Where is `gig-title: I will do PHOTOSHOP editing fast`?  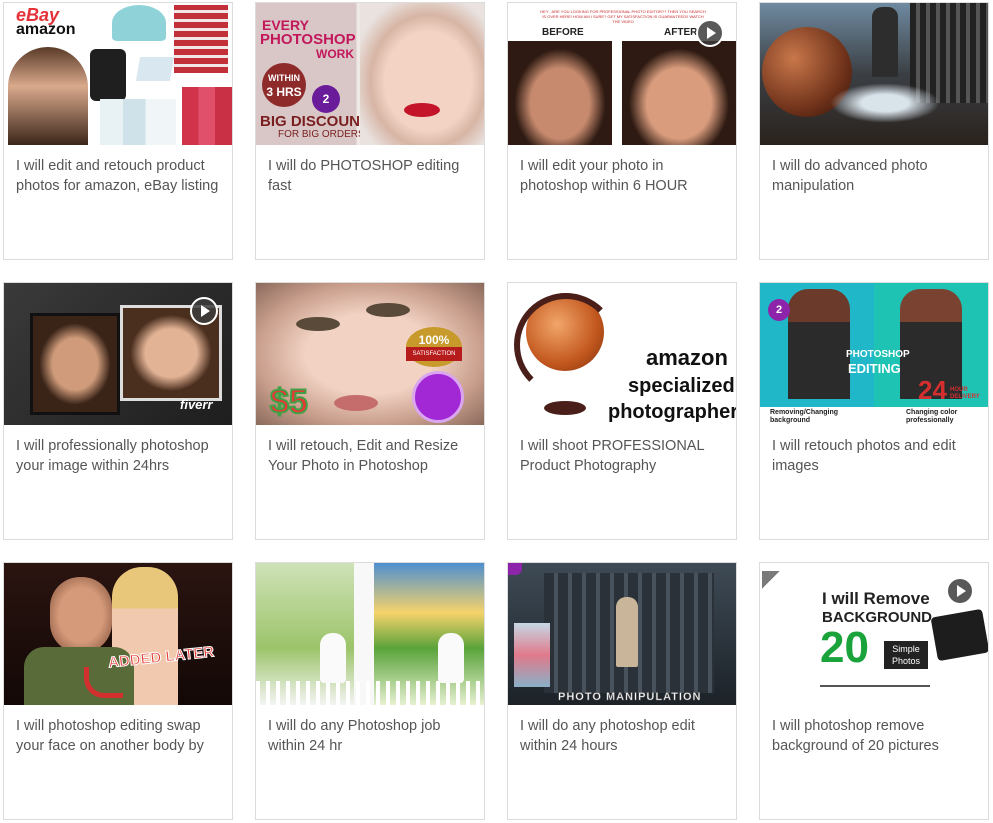
gig-title: I will do PHOTOSHOP editing fast is located at coordinates (371, 176).